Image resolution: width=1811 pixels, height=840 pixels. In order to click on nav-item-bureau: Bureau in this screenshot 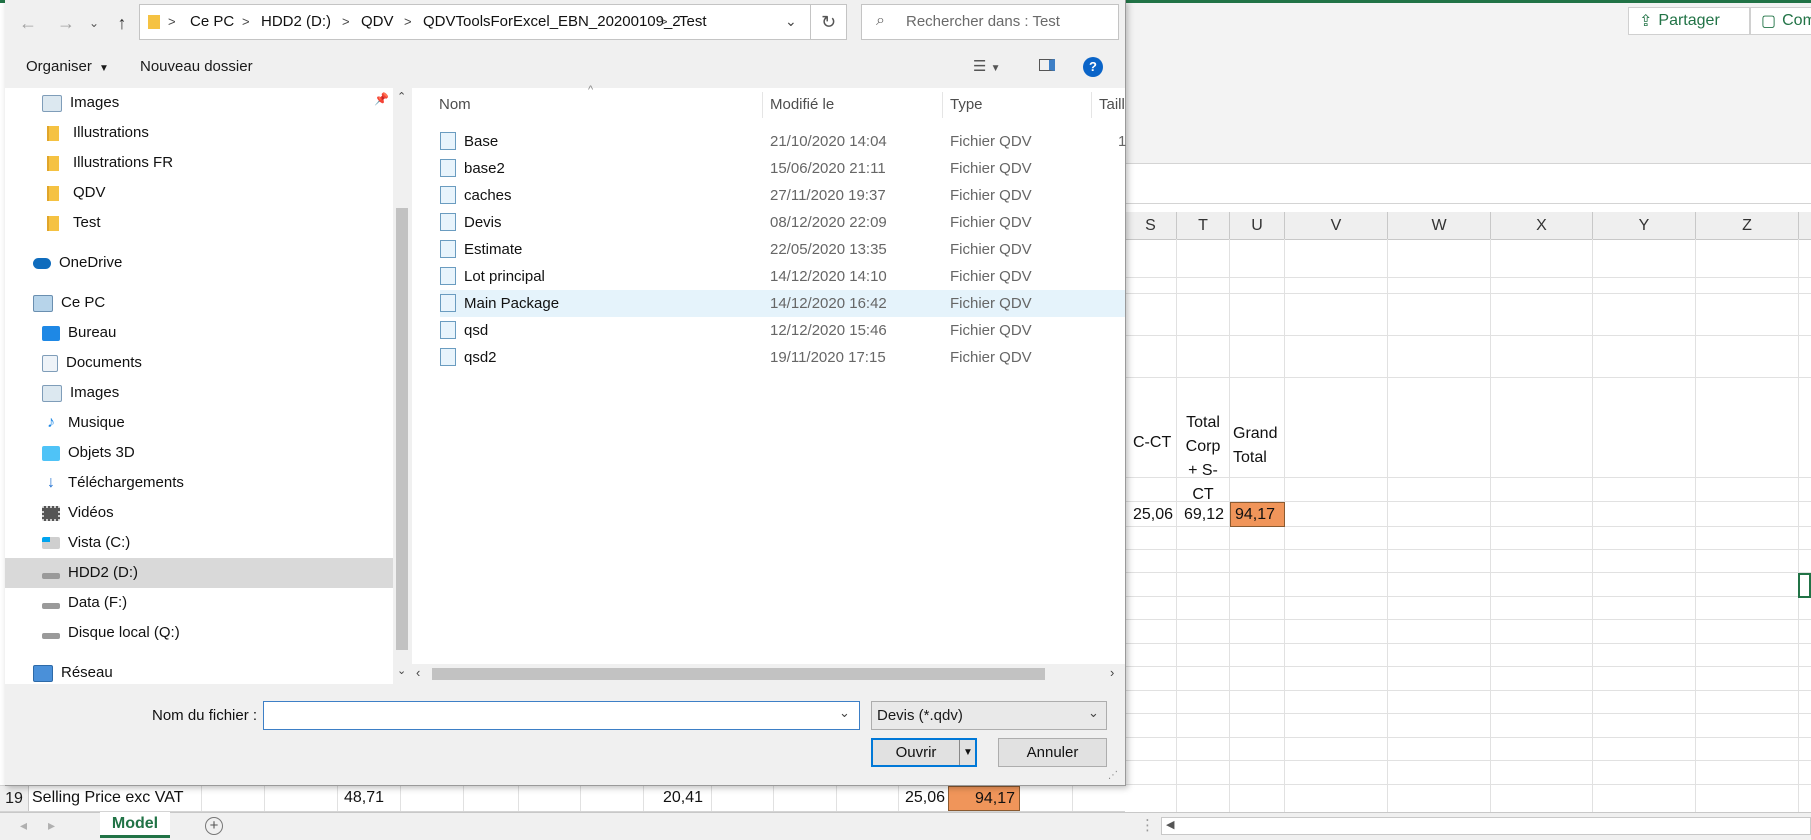, I will do `click(199, 333)`.